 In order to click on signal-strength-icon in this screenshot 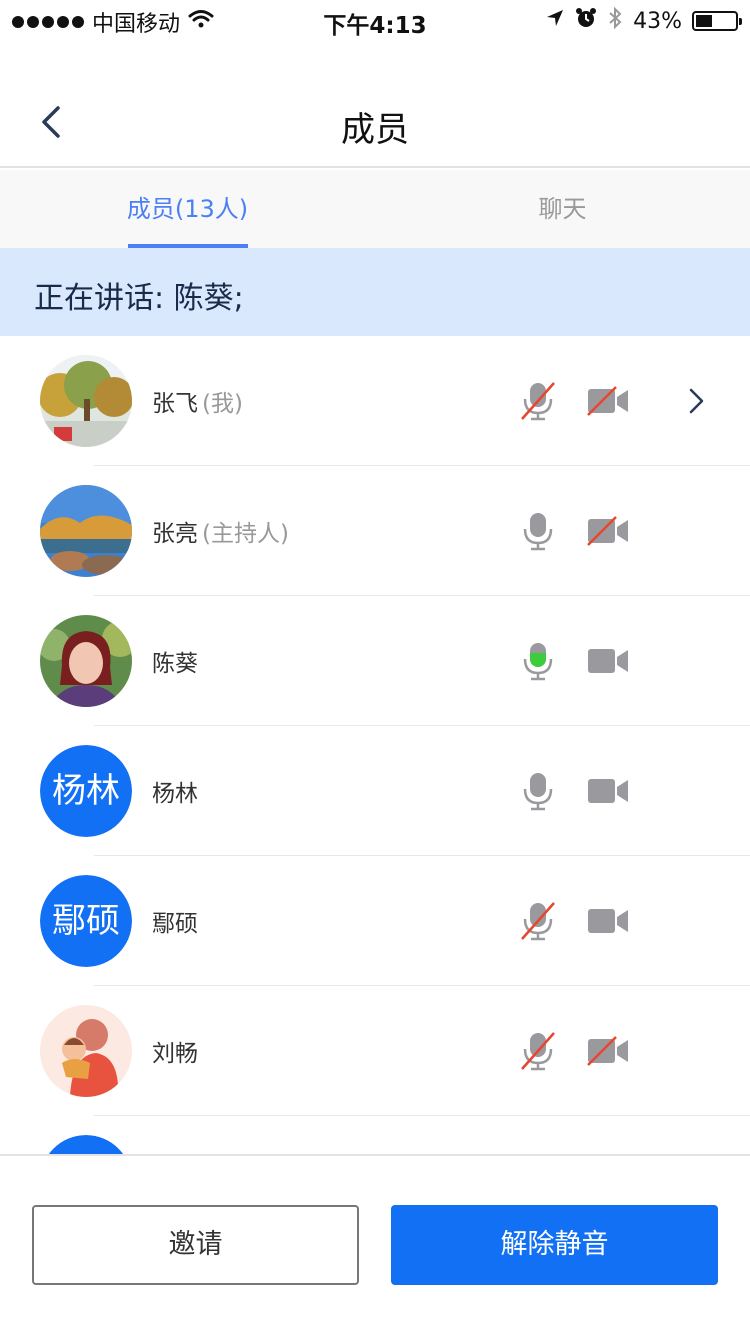, I will do `click(48, 22)`.